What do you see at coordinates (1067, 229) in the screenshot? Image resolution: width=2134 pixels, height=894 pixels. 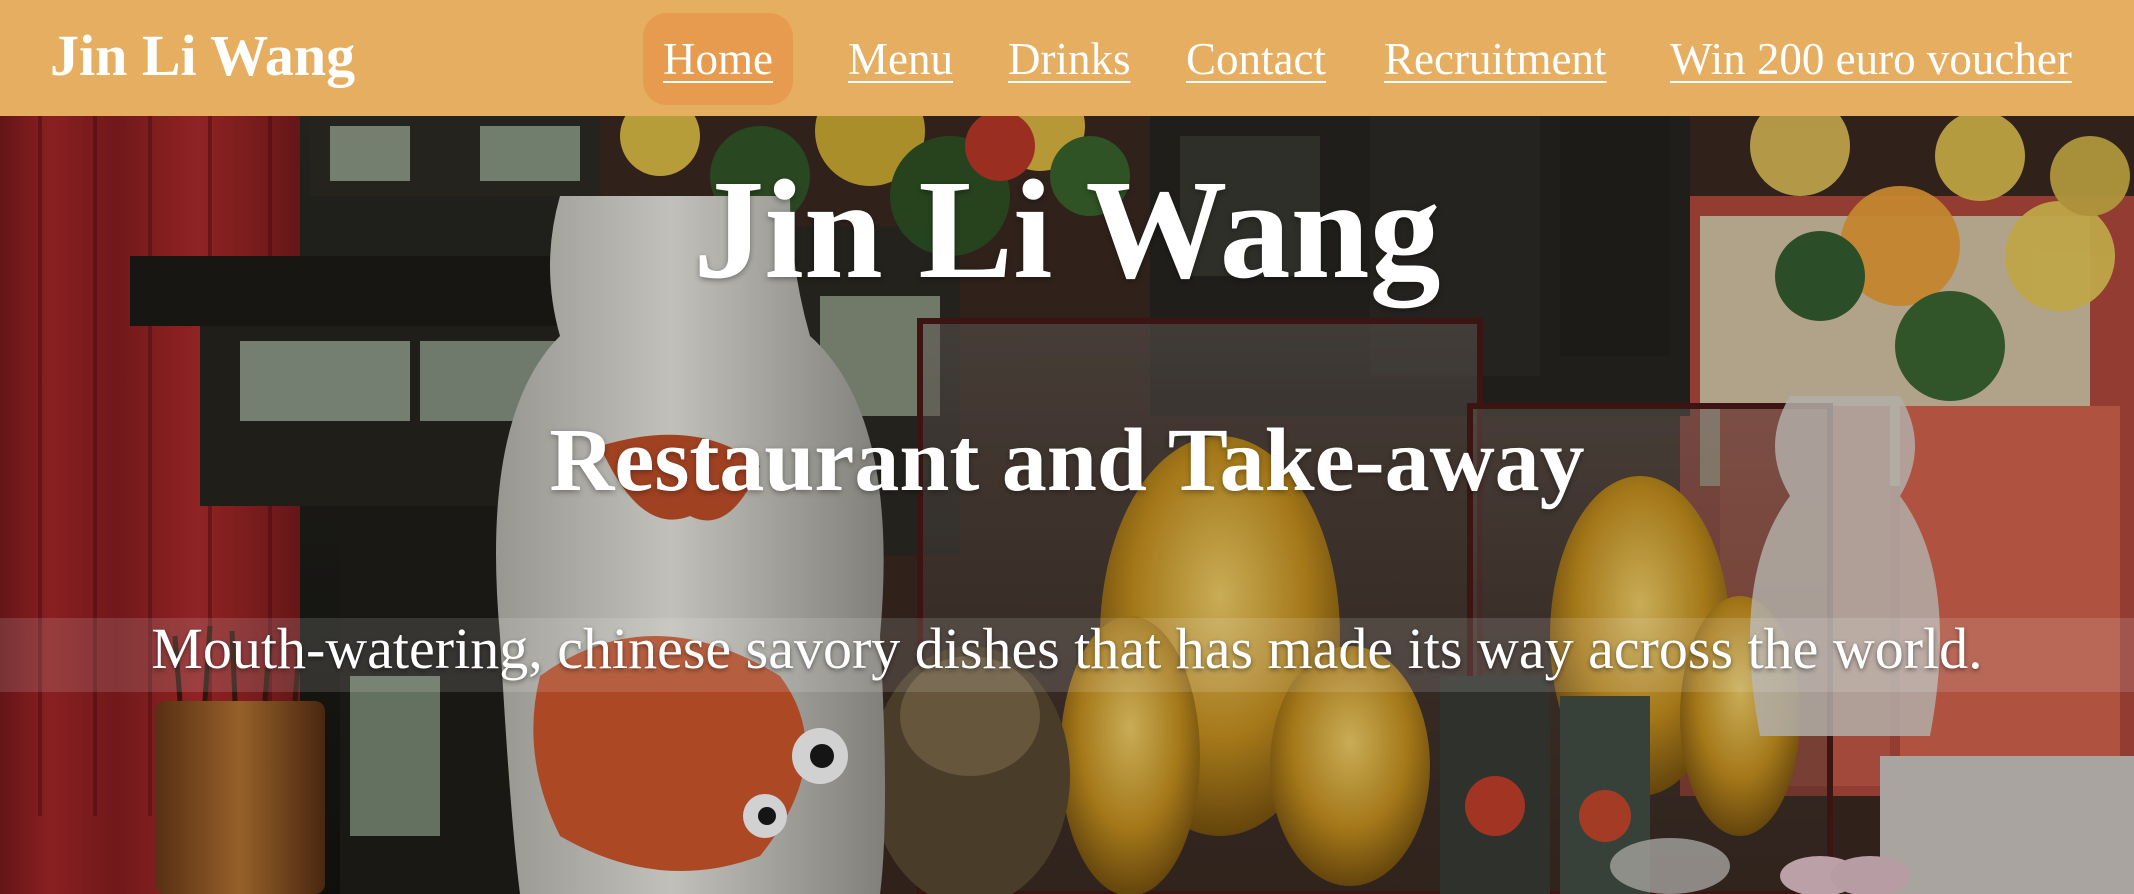 I see `hero-title: Jin Li Wang` at bounding box center [1067, 229].